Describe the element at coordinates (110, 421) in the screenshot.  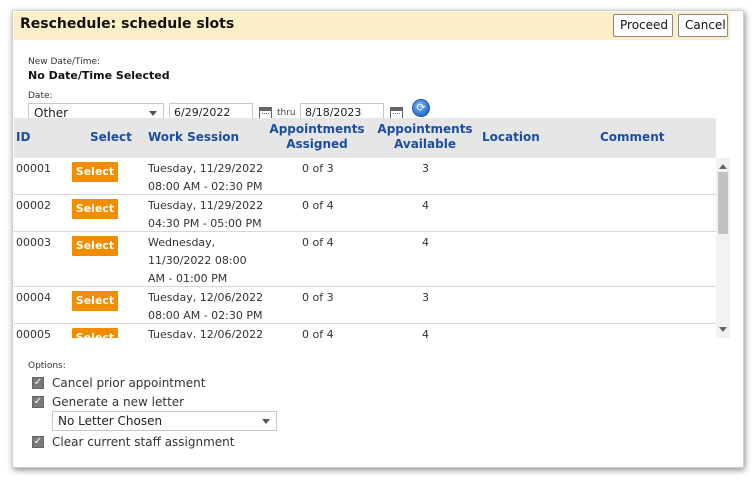
I see `letter-select-value: No Letter Chosen` at that location.